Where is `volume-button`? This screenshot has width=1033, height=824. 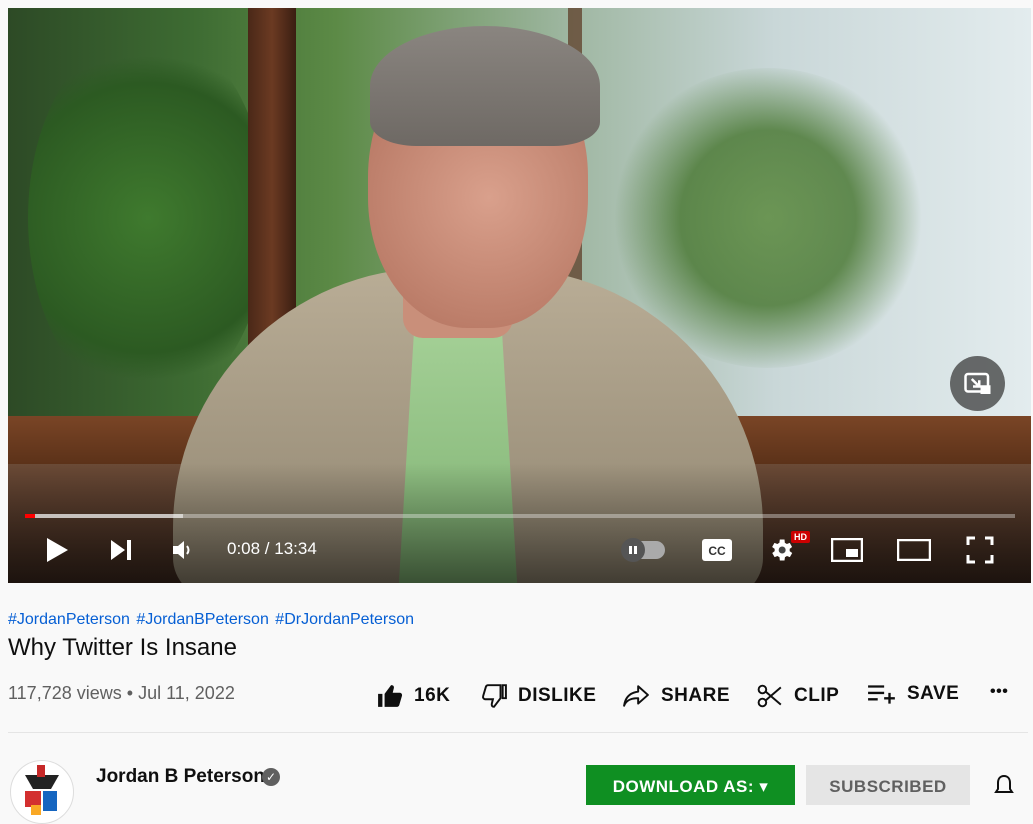
volume-button is located at coordinates (183, 550).